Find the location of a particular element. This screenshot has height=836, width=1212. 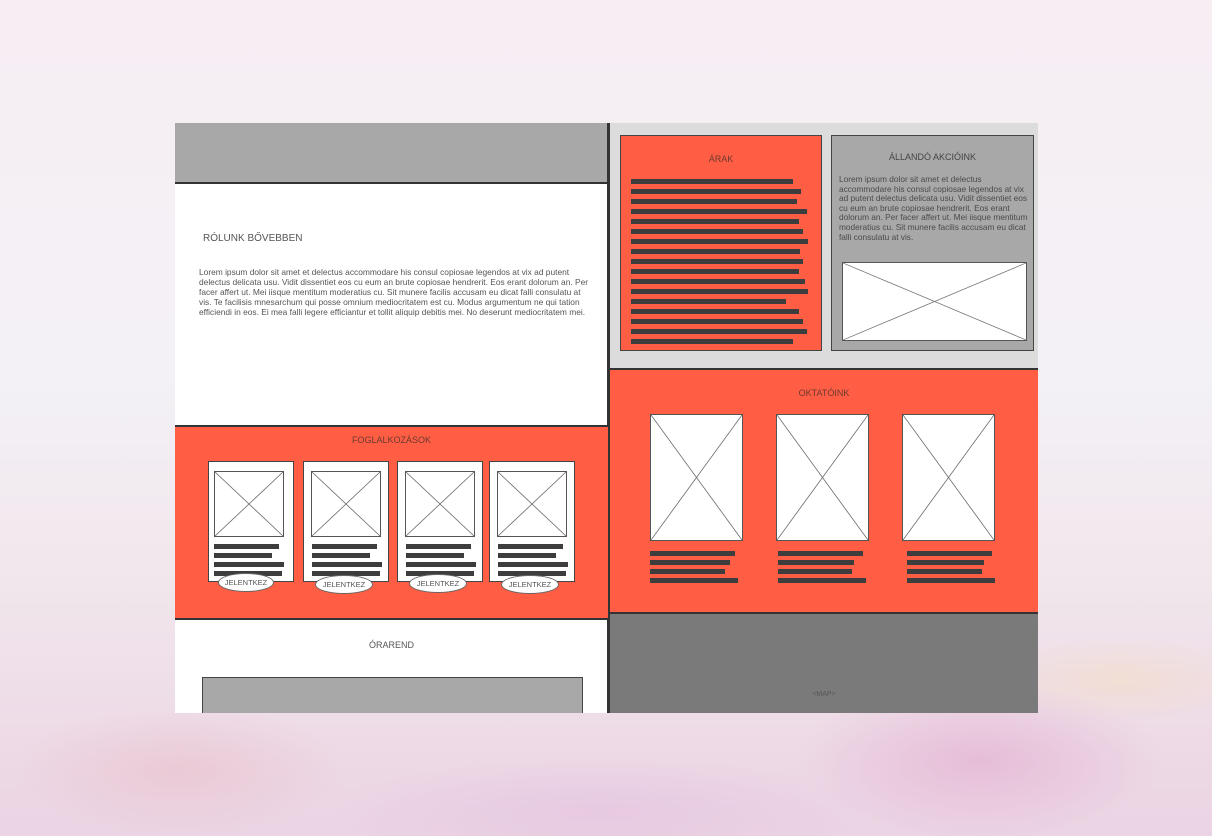

prices-section: ÁRAK is located at coordinates (721, 243).